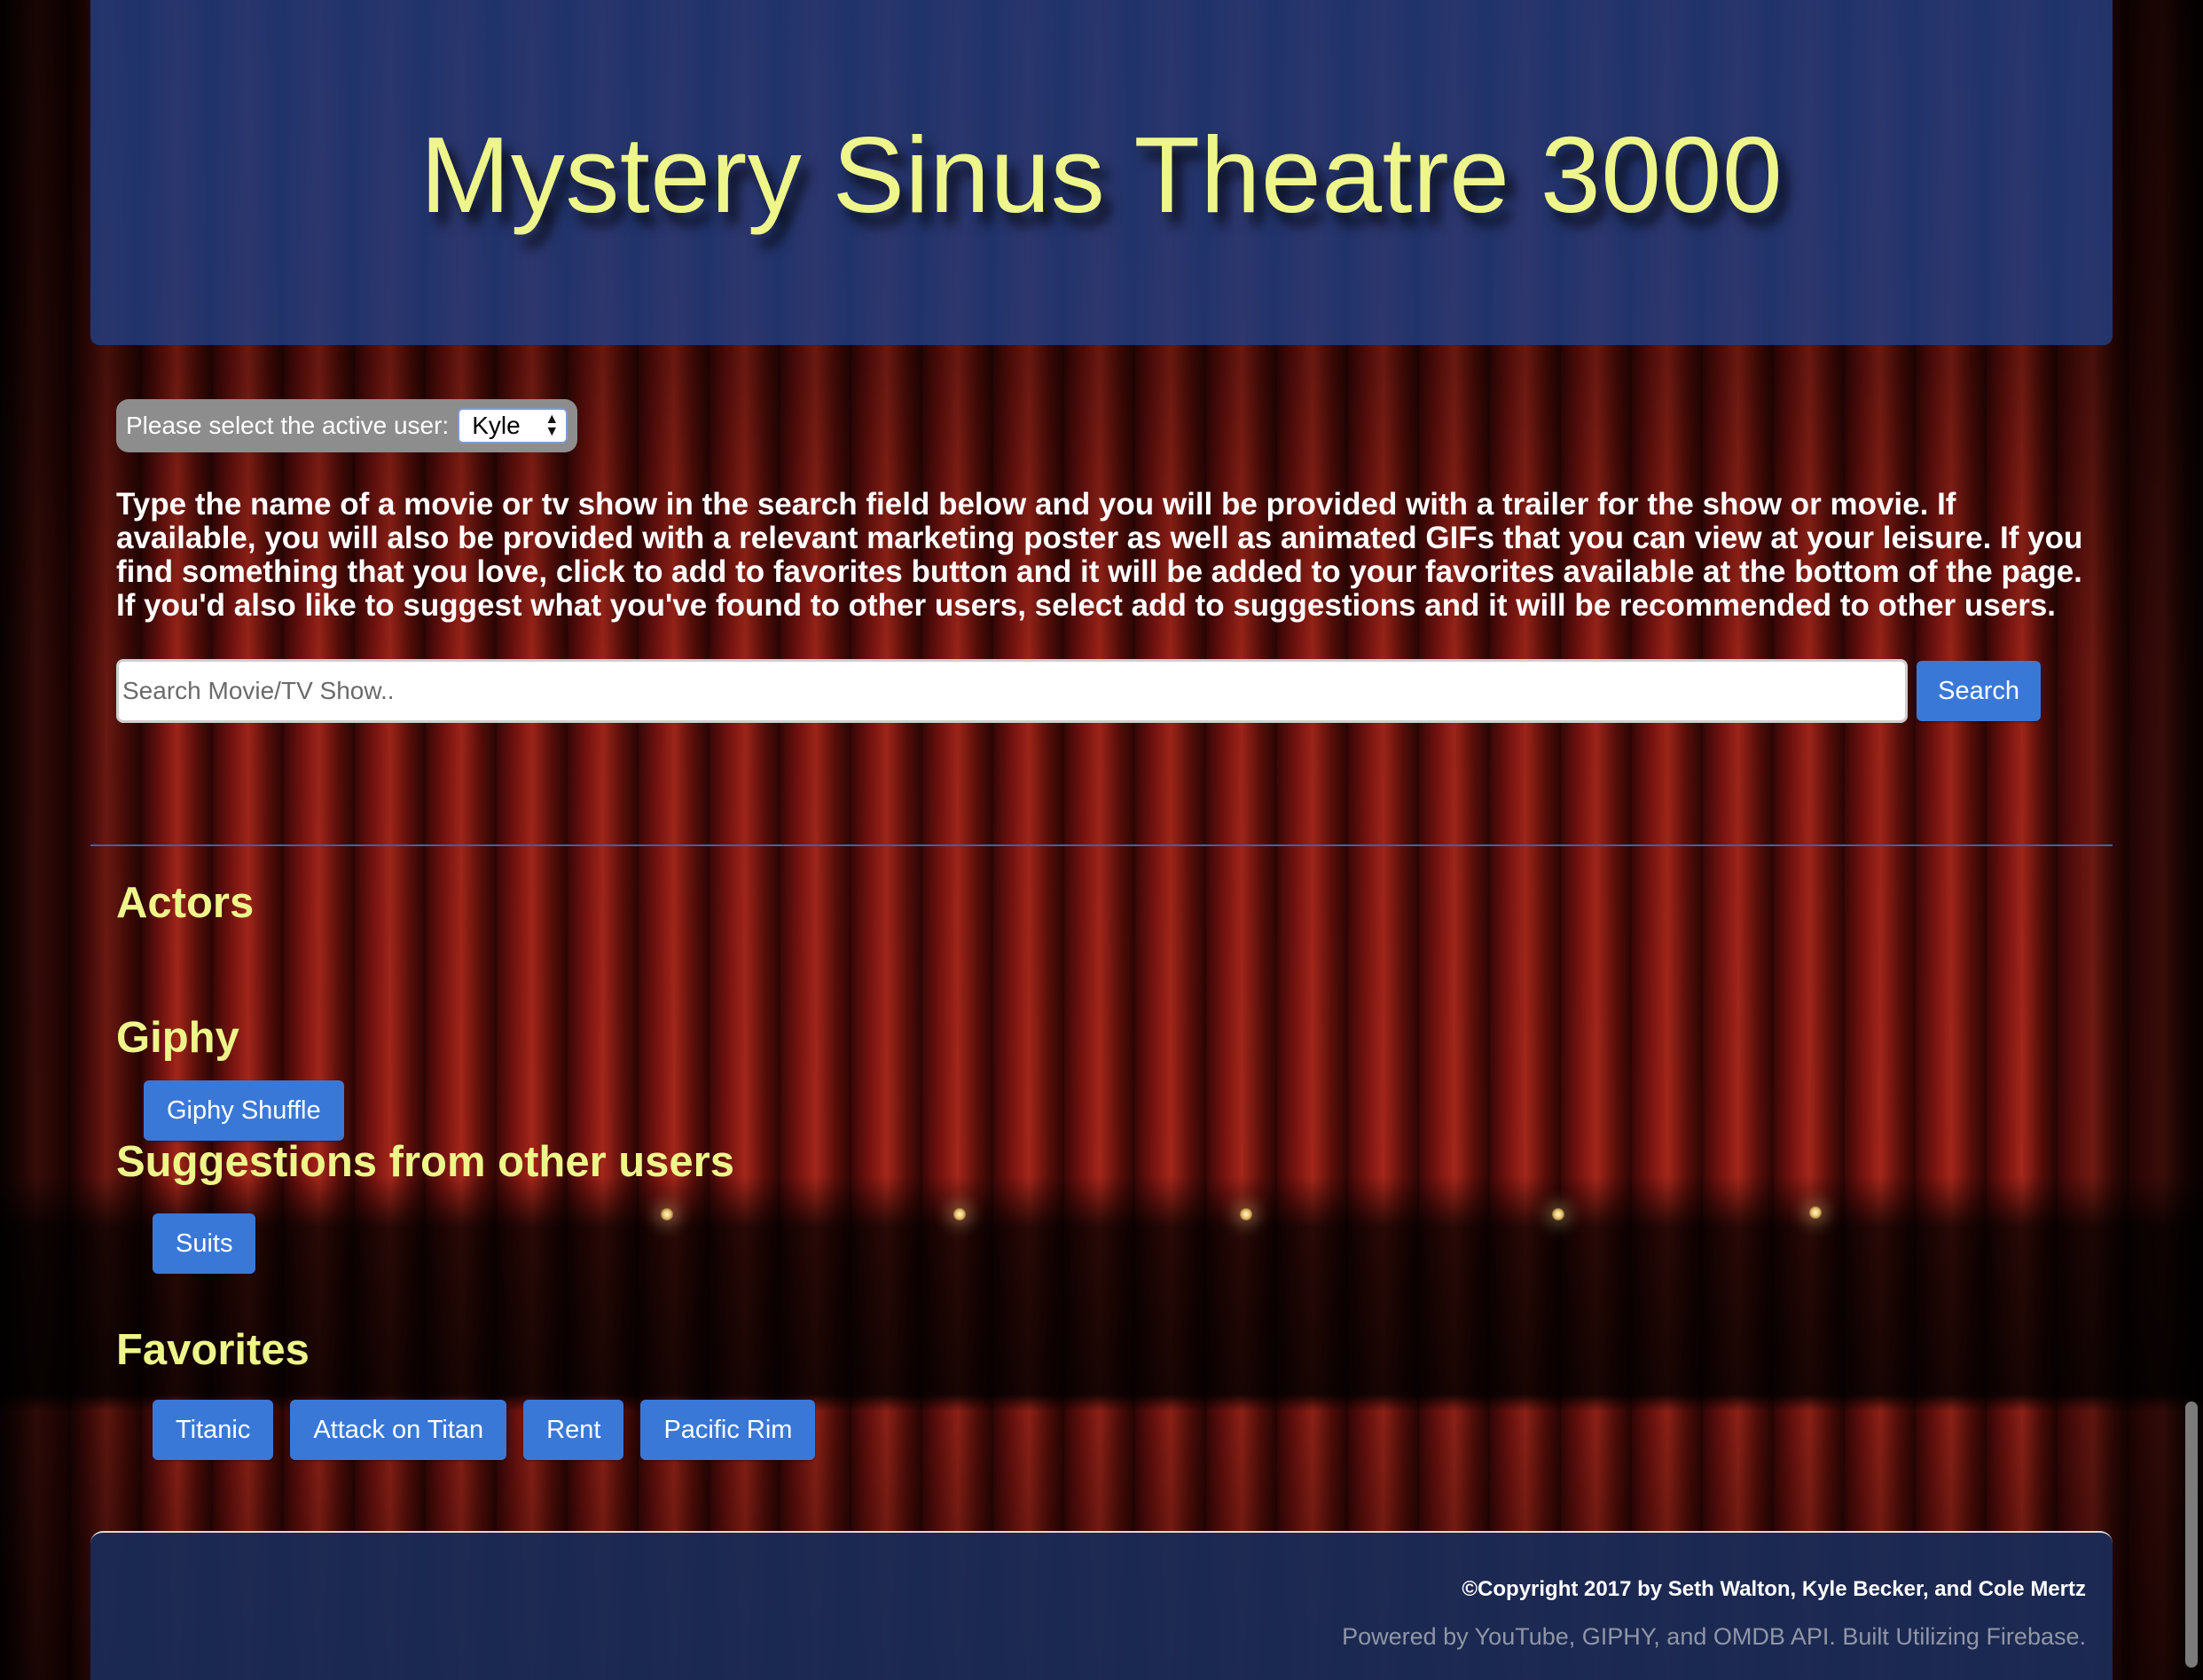  Describe the element at coordinates (497, 425) in the screenshot. I see `active-user-value: Kyle` at that location.